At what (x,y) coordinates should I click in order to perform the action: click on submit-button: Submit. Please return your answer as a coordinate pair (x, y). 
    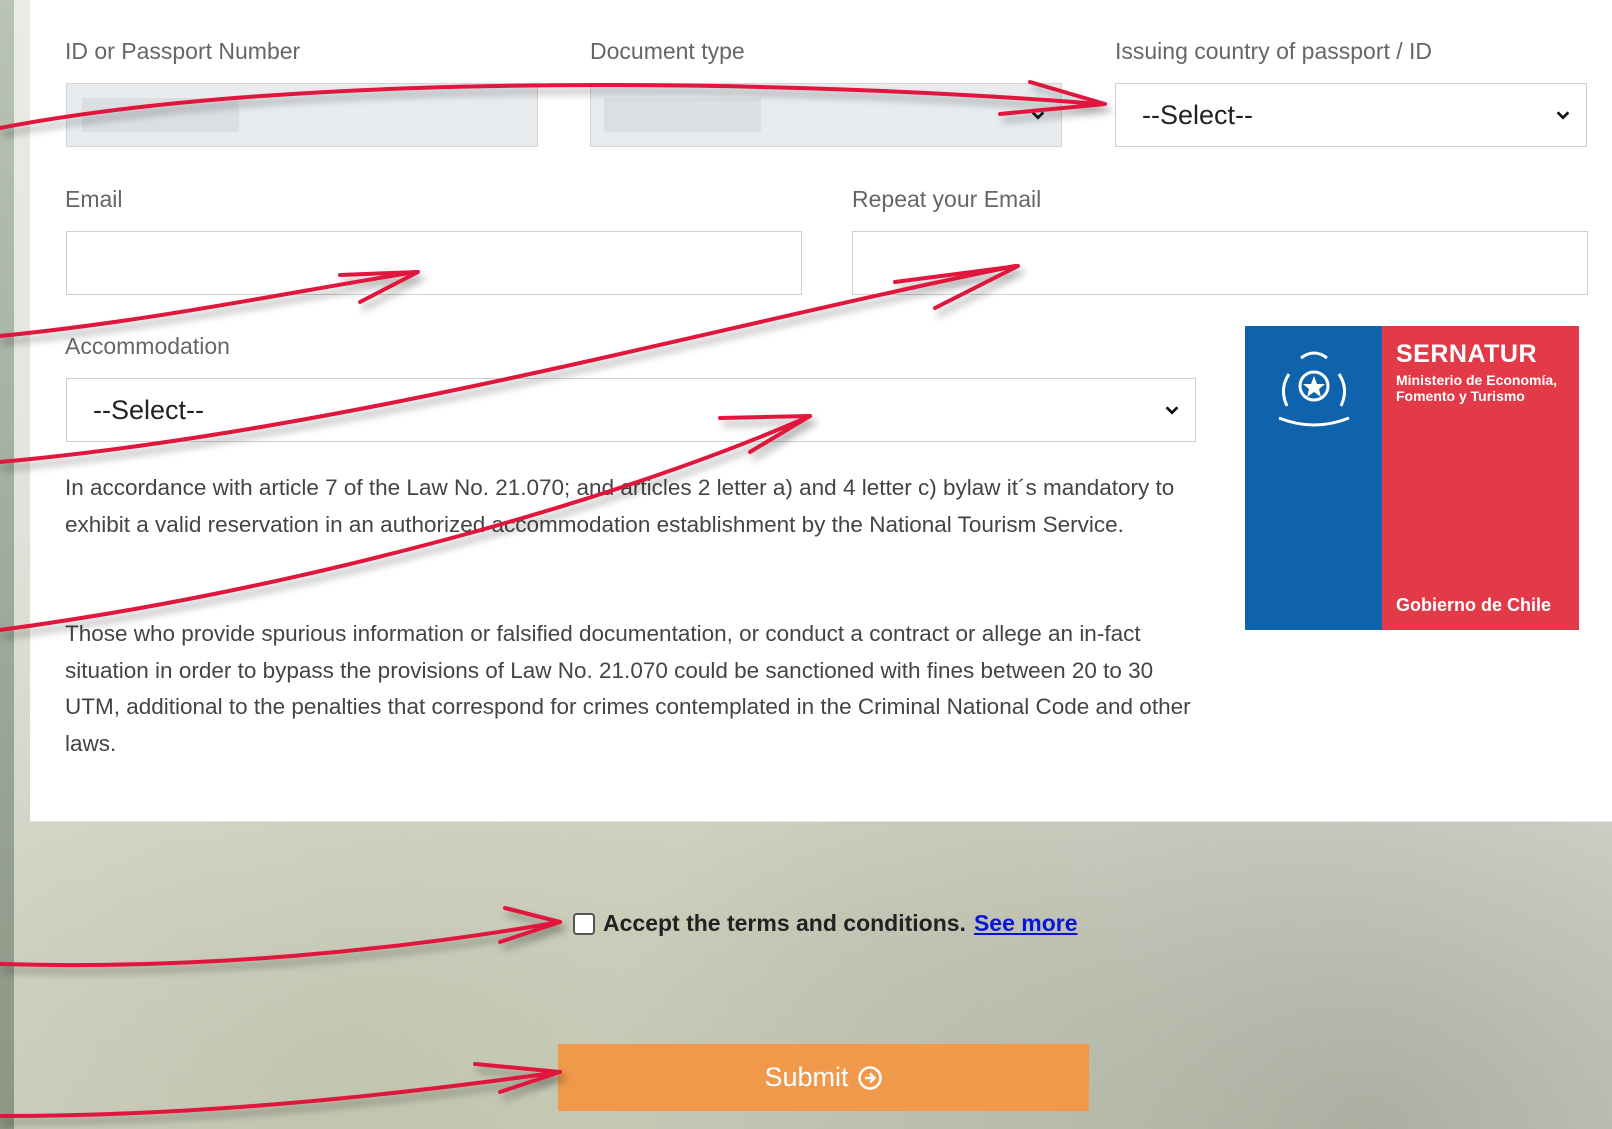
    Looking at the image, I should click on (823, 1077).